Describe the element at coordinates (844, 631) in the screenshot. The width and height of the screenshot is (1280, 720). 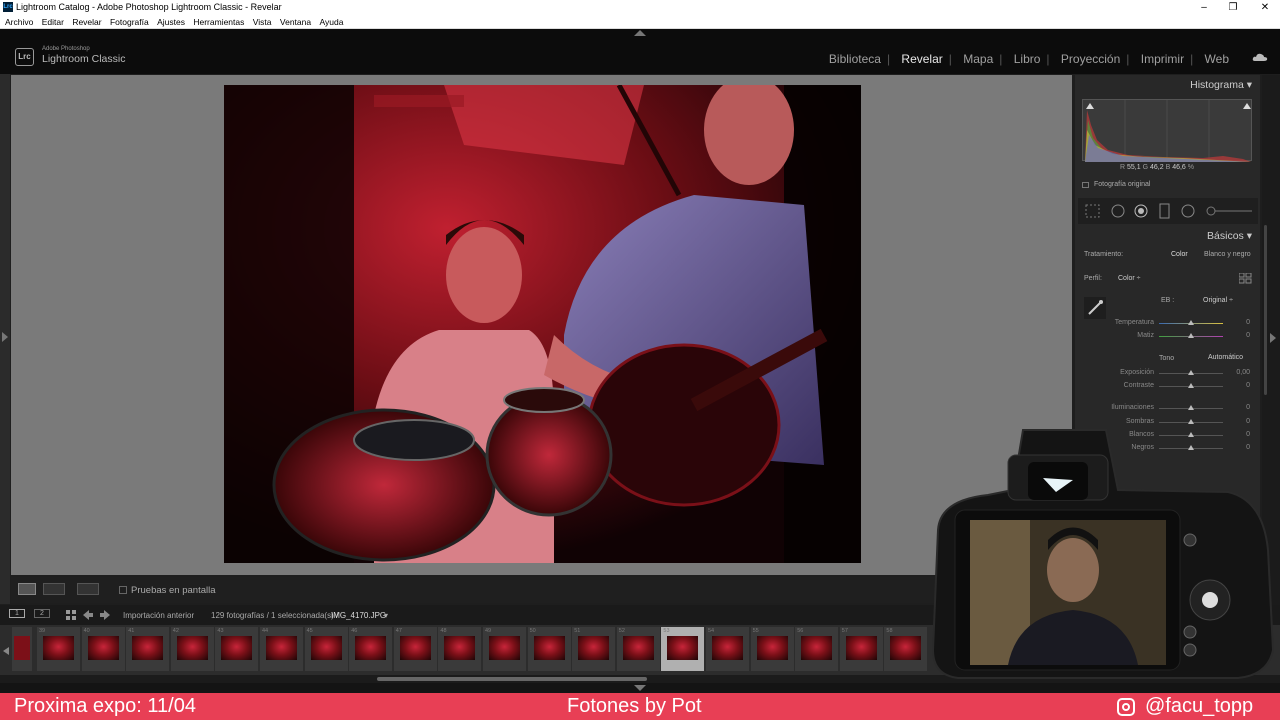
I see `filmstrip-cell-number: 57` at that location.